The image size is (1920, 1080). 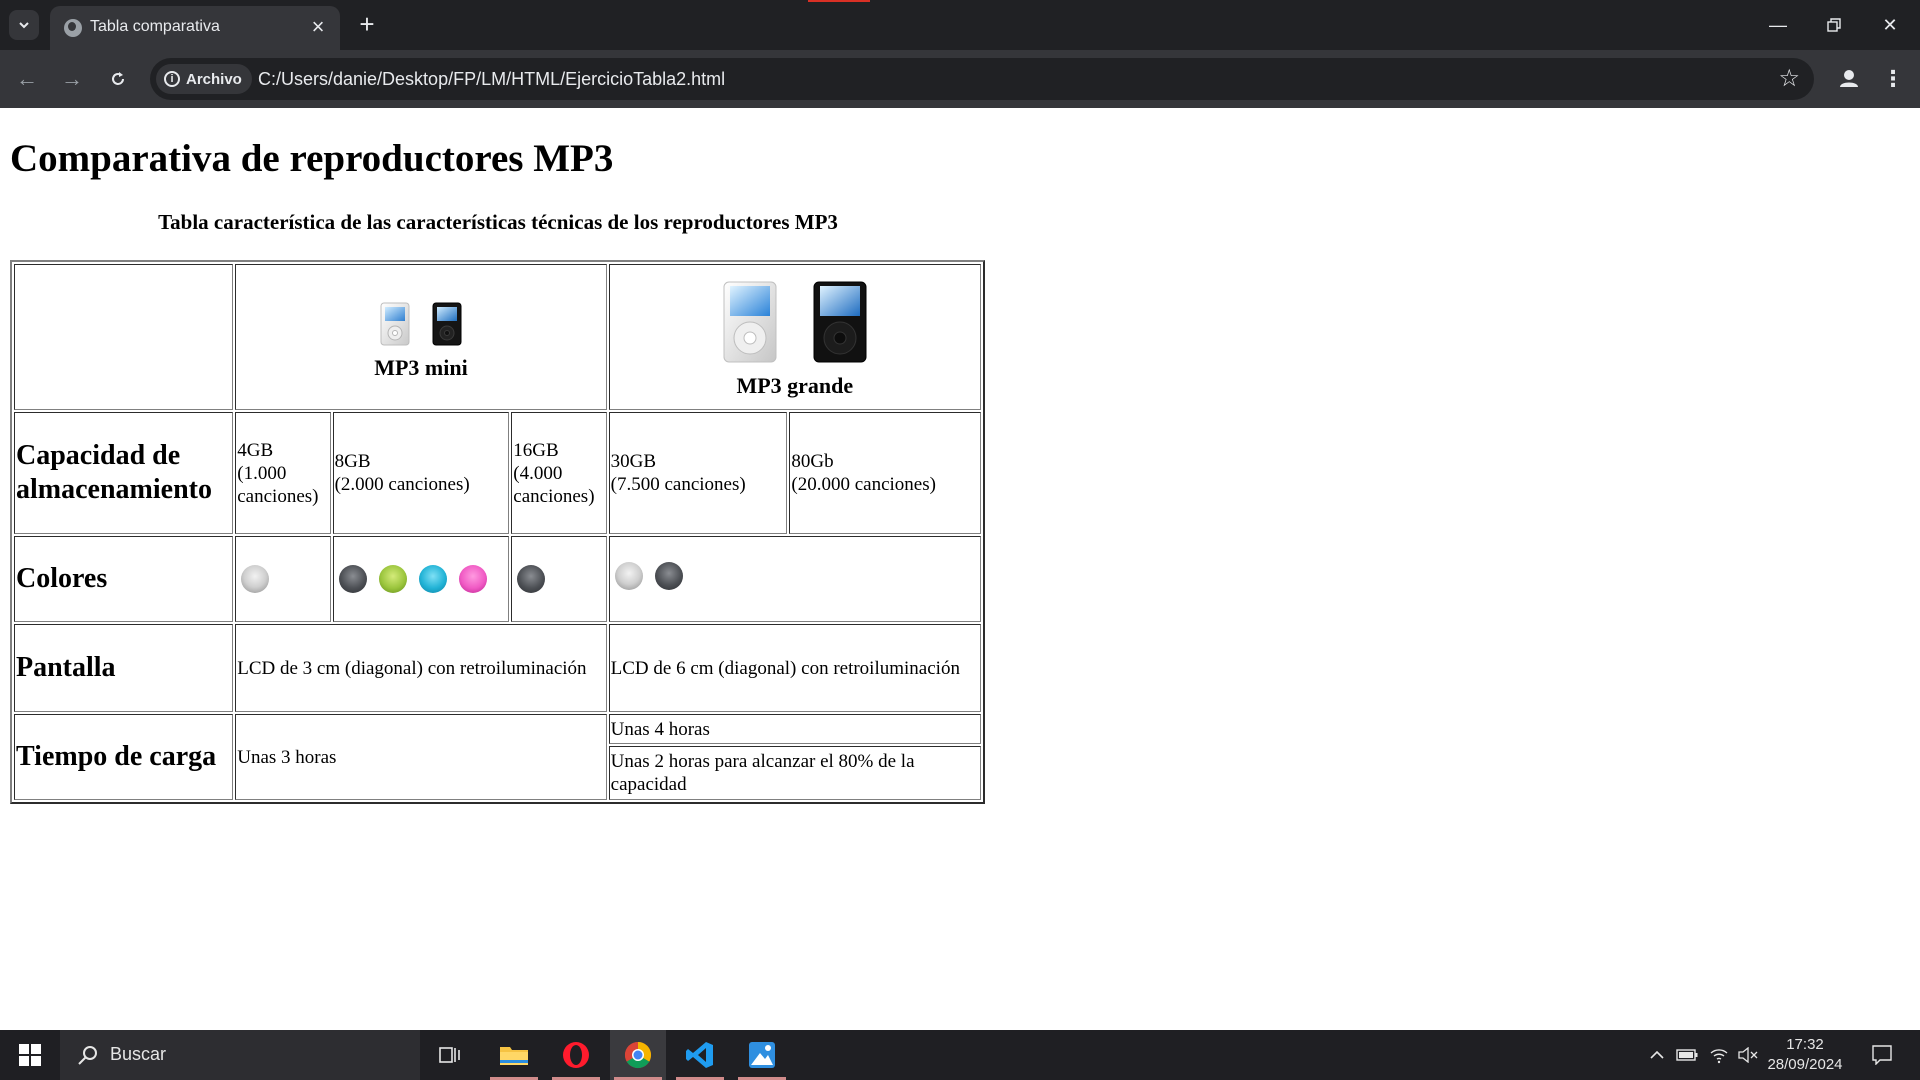 I want to click on capacity-cell: 4GB (1.000 canciones), so click(x=283, y=473).